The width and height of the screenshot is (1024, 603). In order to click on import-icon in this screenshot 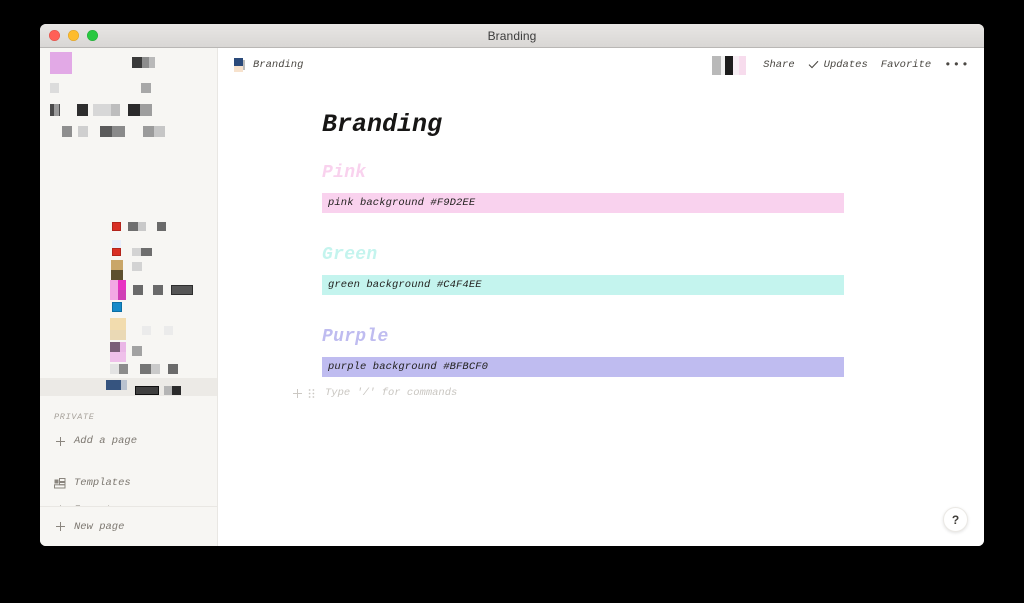, I will do `click(60, 505)`.